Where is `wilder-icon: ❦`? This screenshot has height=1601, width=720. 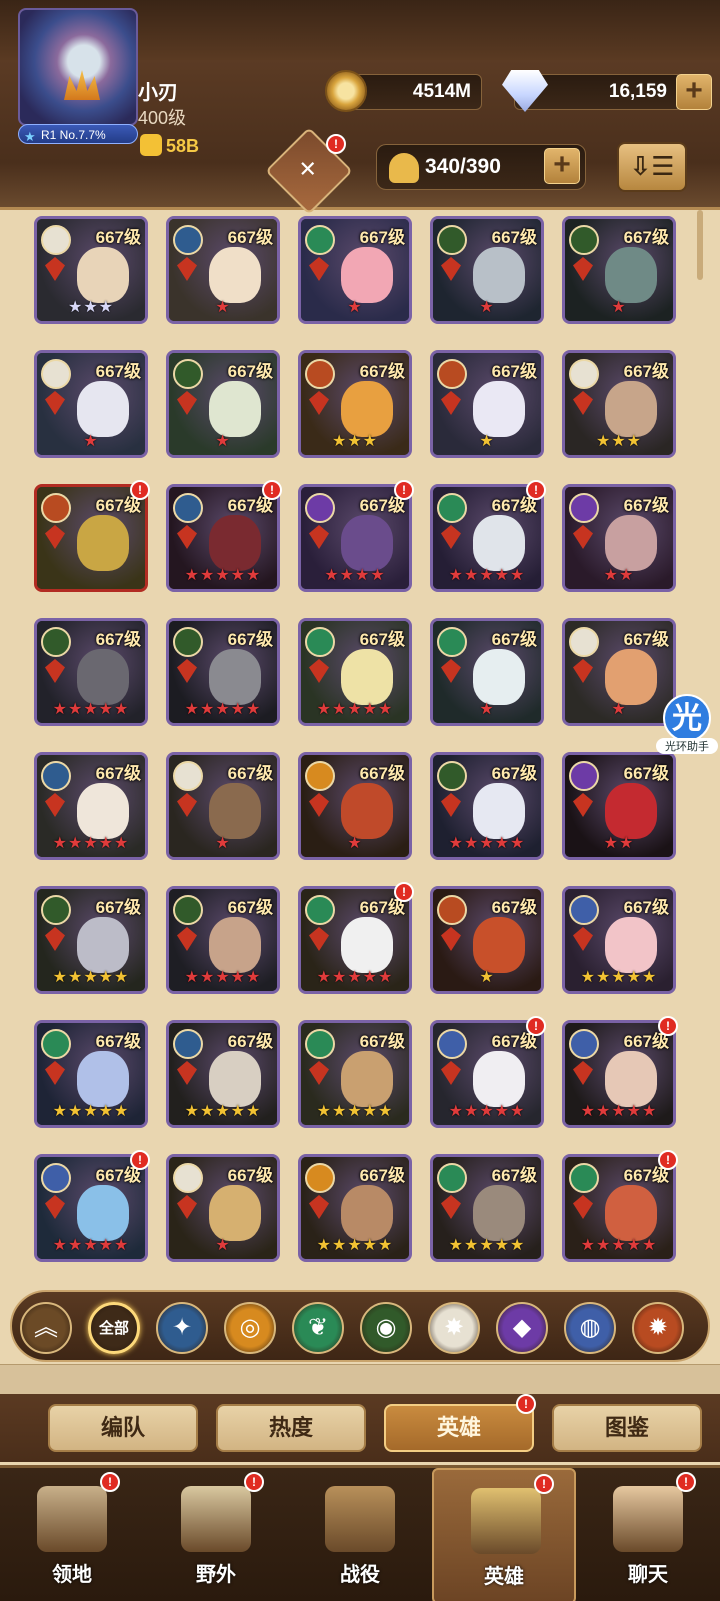 wilder-icon: ❦ is located at coordinates (318, 1327).